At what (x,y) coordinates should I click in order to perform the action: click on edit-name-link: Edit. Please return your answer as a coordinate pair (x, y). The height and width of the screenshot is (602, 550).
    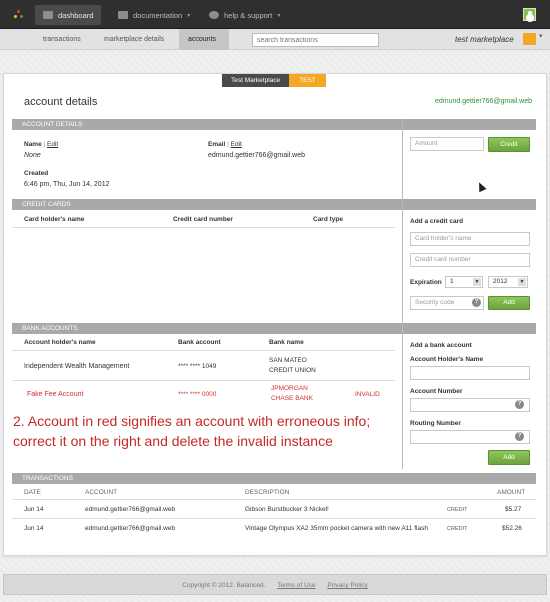
    Looking at the image, I should click on (52, 144).